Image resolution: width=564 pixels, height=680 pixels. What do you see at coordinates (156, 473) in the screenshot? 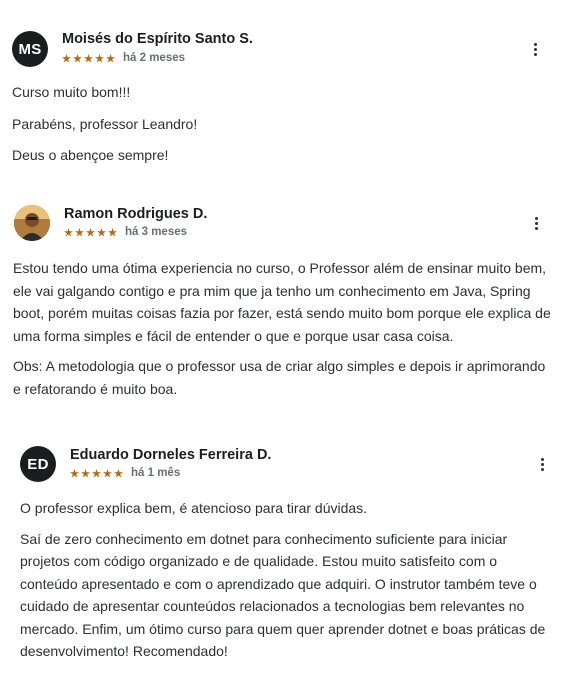
I see `review-time: há 1 mês` at bounding box center [156, 473].